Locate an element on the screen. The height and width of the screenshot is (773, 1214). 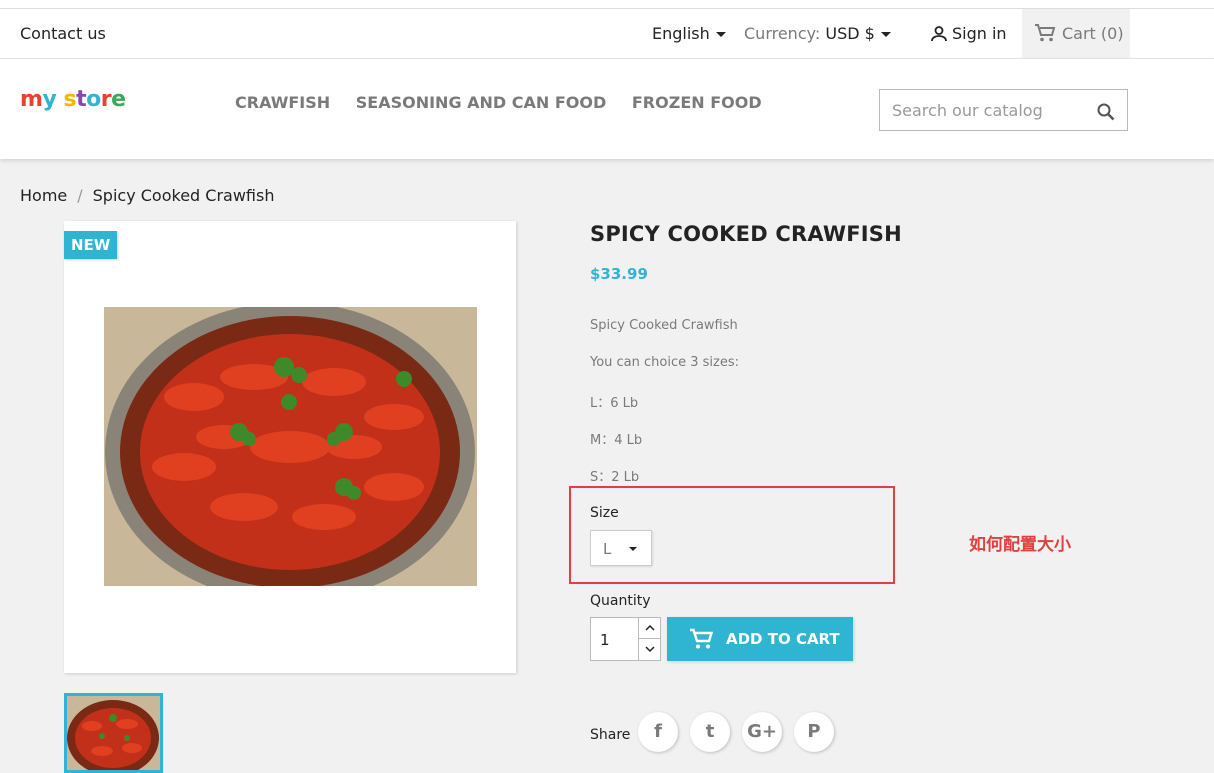
description-line: You can choice 3 sizes: is located at coordinates (665, 362).